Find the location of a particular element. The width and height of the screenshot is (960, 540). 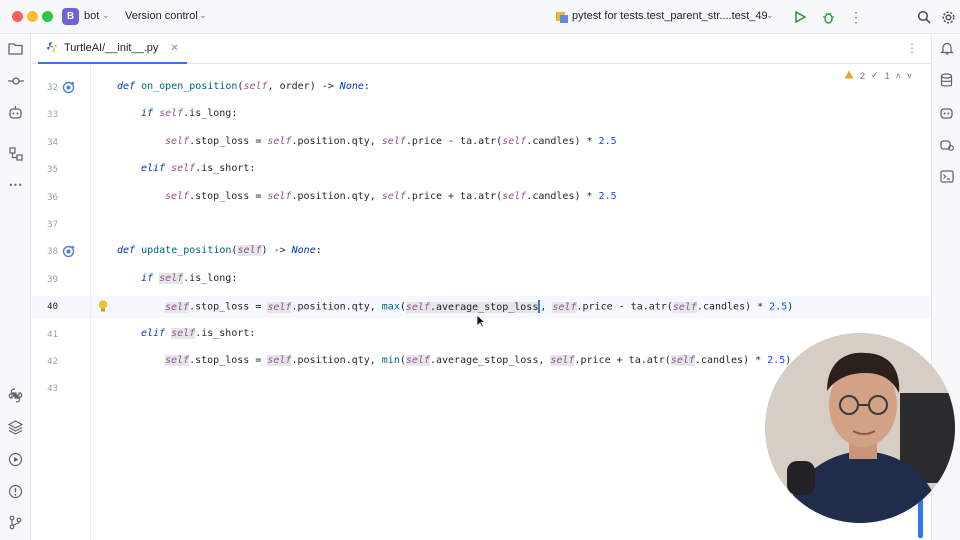

python-file-icon is located at coordinates (52, 48).